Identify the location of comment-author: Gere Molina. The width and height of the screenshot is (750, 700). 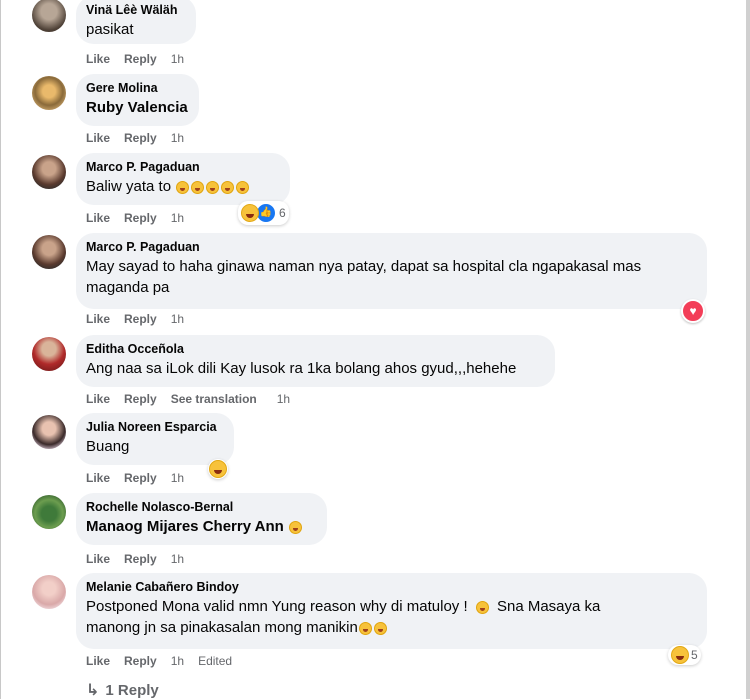
(137, 88).